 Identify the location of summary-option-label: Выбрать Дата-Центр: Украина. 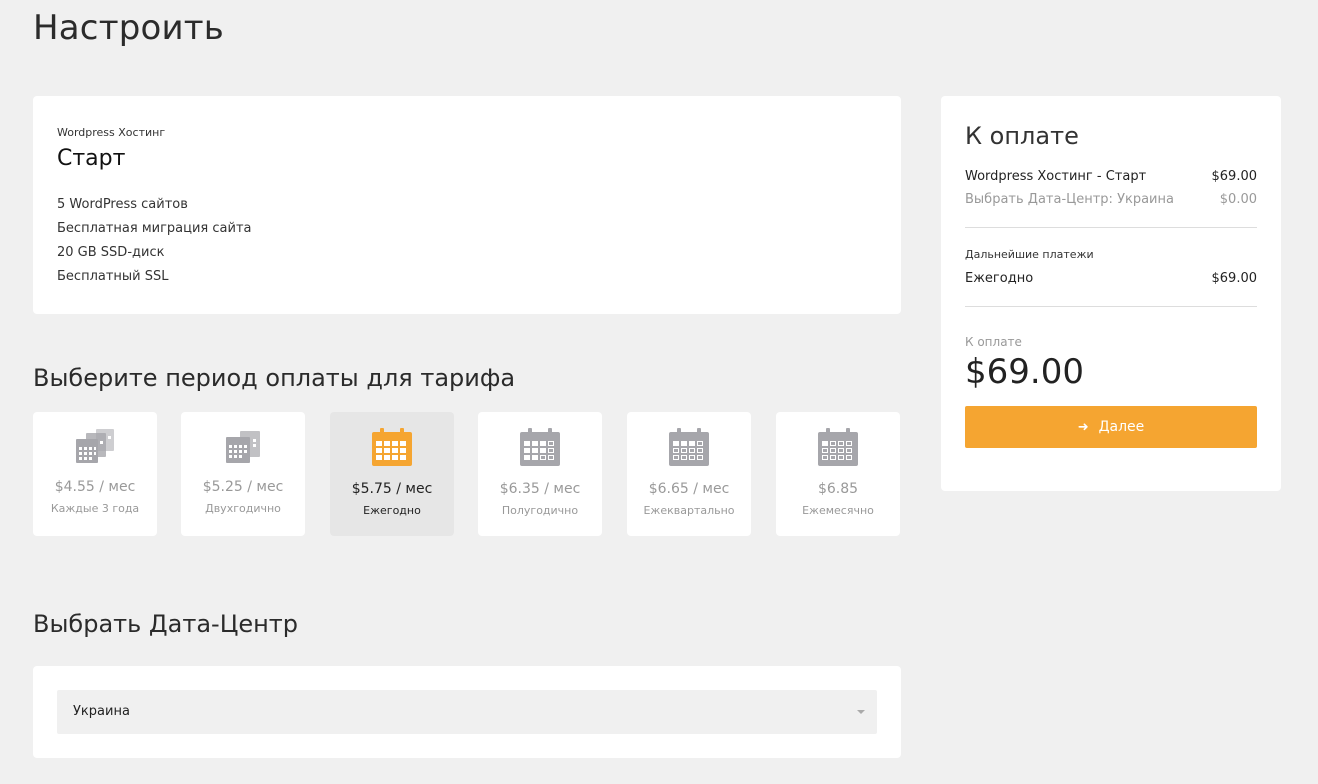
(1069, 199).